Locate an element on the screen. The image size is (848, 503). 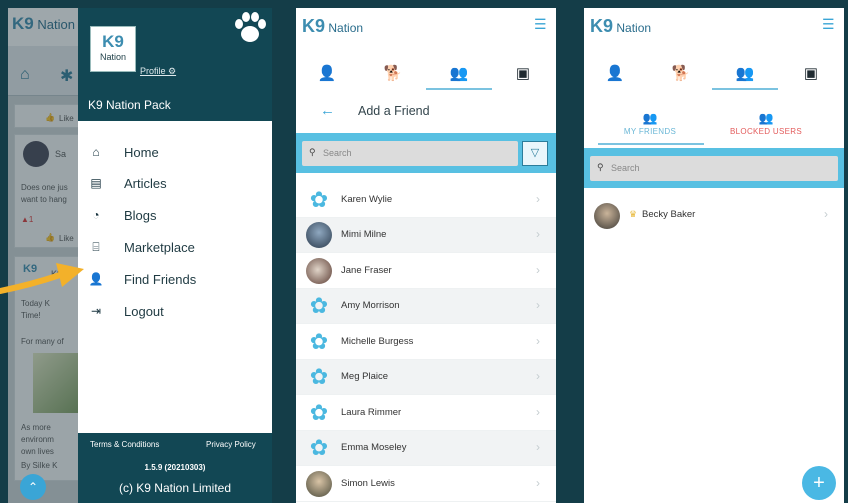
back-arrow-icon: ← is located at coordinates (327, 110).